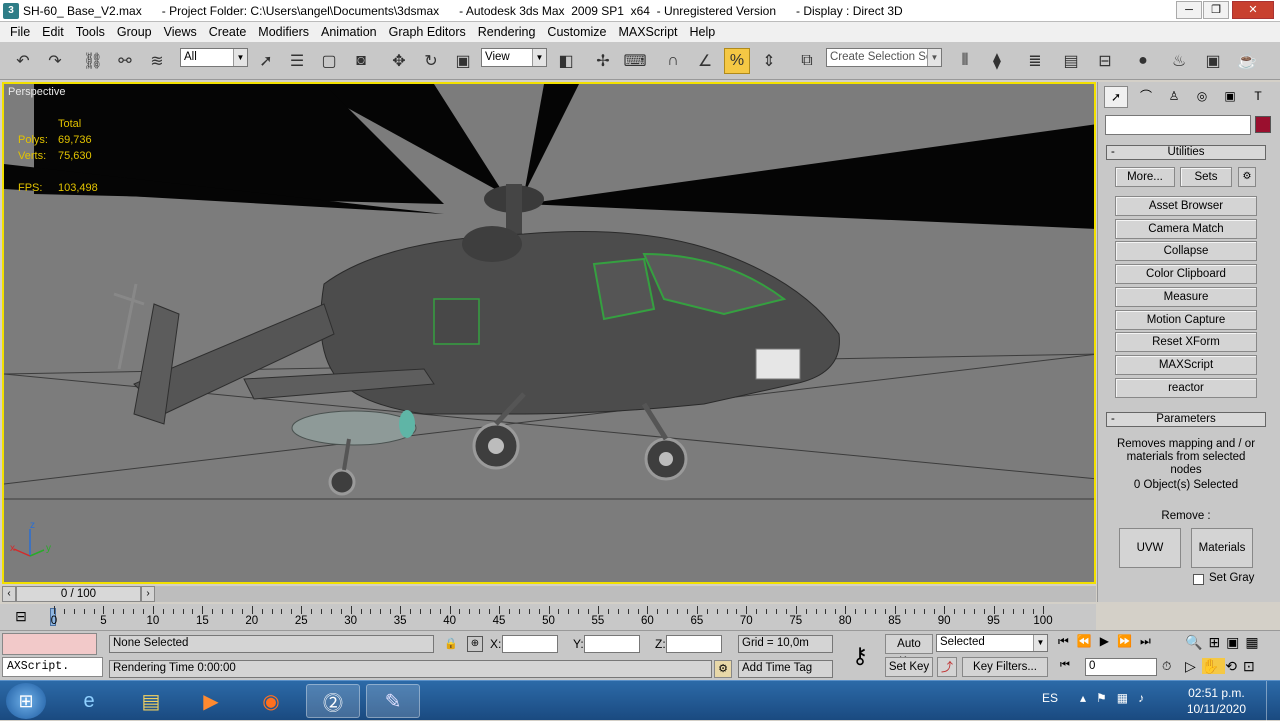 This screenshot has width=1280, height=721. What do you see at coordinates (180, 32) in the screenshot?
I see `menu-views: Views` at bounding box center [180, 32].